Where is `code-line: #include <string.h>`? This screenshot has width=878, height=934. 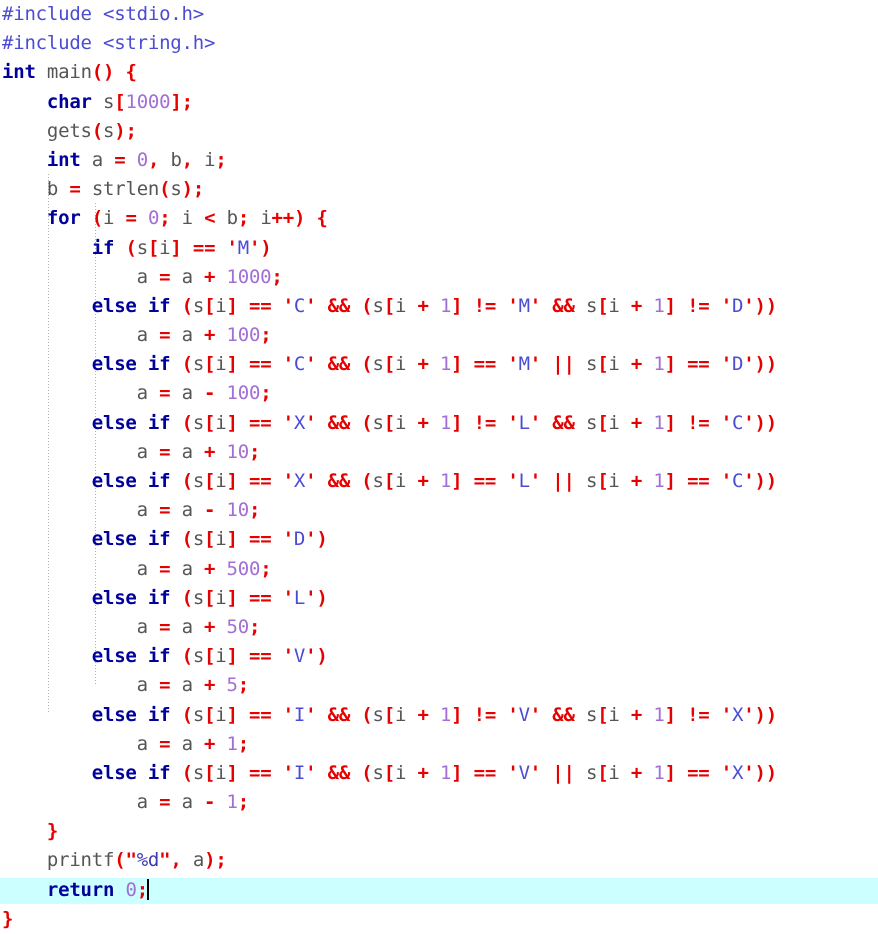
code-line: #include <string.h> is located at coordinates (439, 43).